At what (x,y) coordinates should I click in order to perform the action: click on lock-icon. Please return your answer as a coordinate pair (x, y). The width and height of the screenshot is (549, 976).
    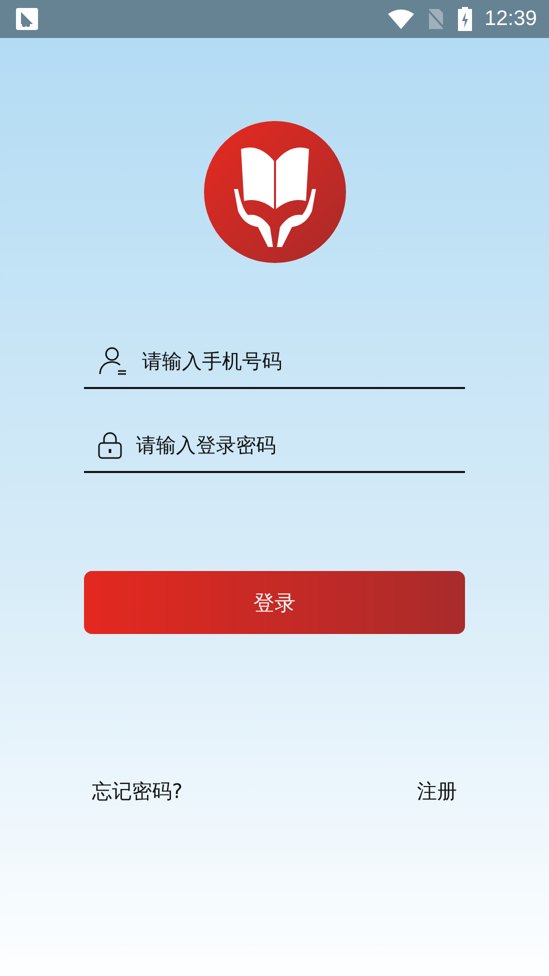
    Looking at the image, I should click on (110, 445).